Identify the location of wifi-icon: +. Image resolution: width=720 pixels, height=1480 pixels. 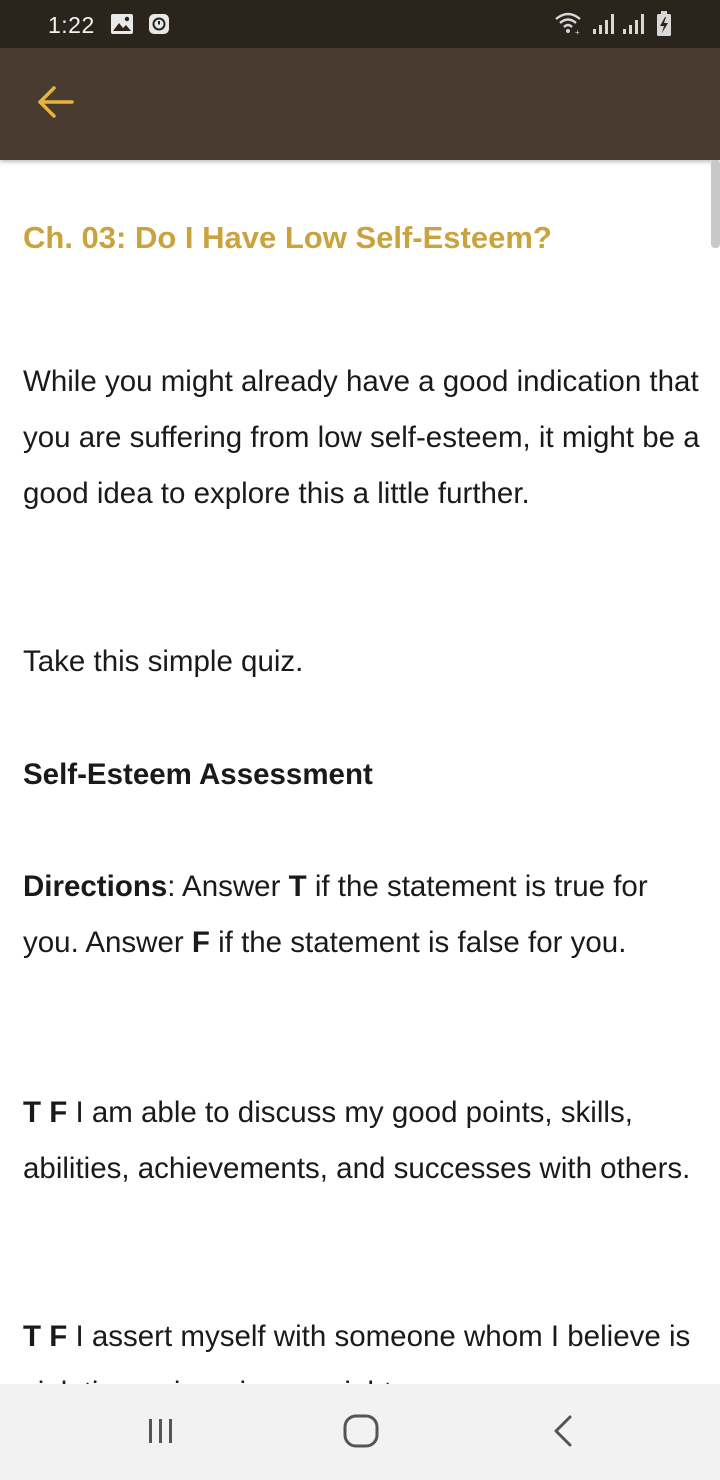
(569, 25).